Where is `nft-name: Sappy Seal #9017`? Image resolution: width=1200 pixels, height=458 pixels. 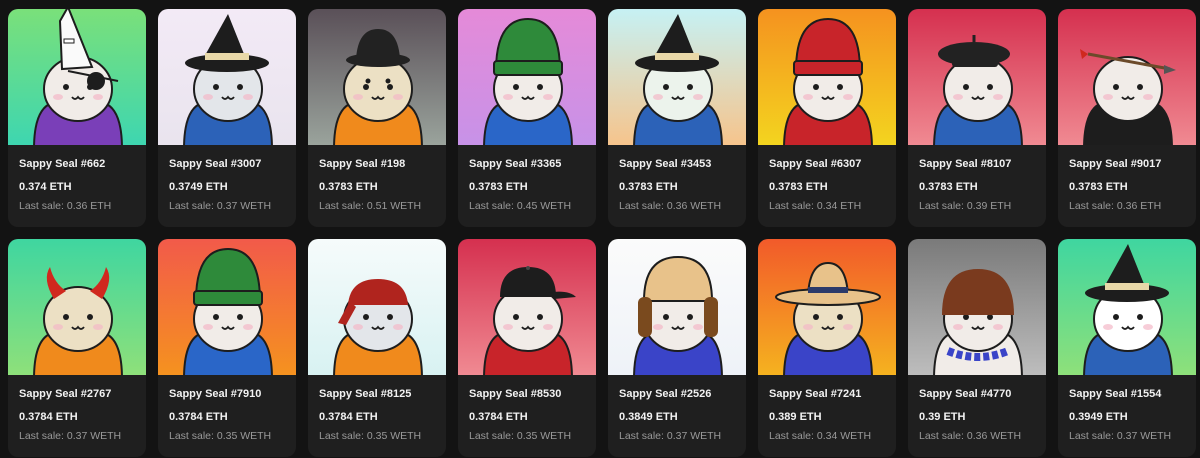
nft-name: Sappy Seal #9017 is located at coordinates (1115, 164).